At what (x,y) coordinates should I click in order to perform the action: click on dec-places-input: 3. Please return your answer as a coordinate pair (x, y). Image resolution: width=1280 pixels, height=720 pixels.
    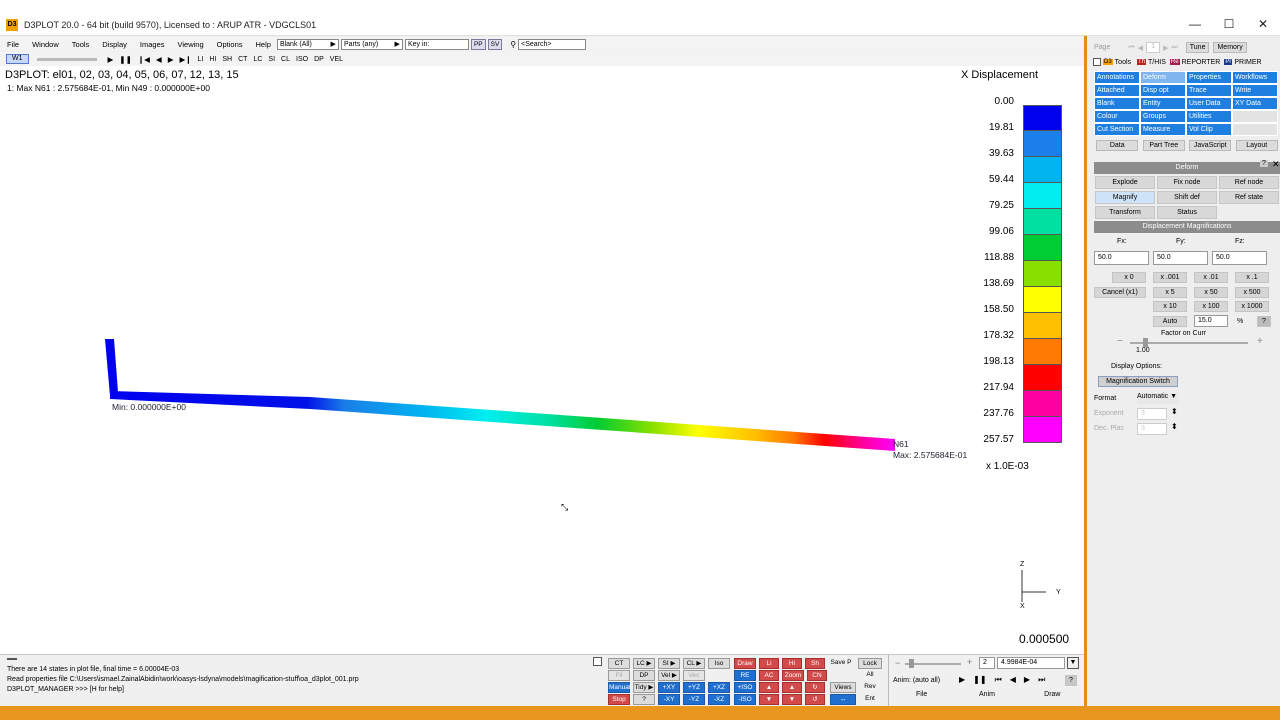
    Looking at the image, I should click on (1152, 429).